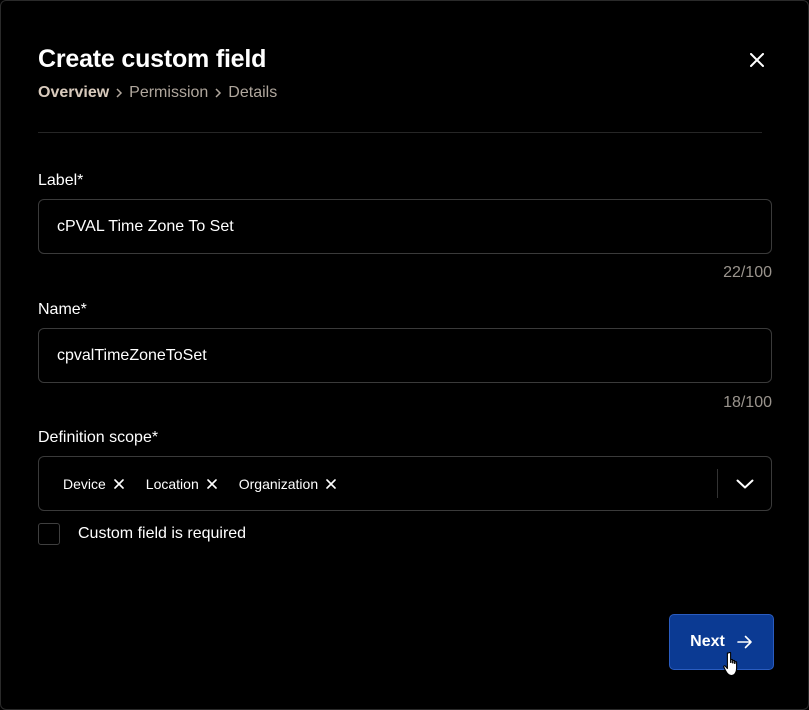 Image resolution: width=809 pixels, height=710 pixels. I want to click on scope-chip-list: Device Location Organization, so click(199, 483).